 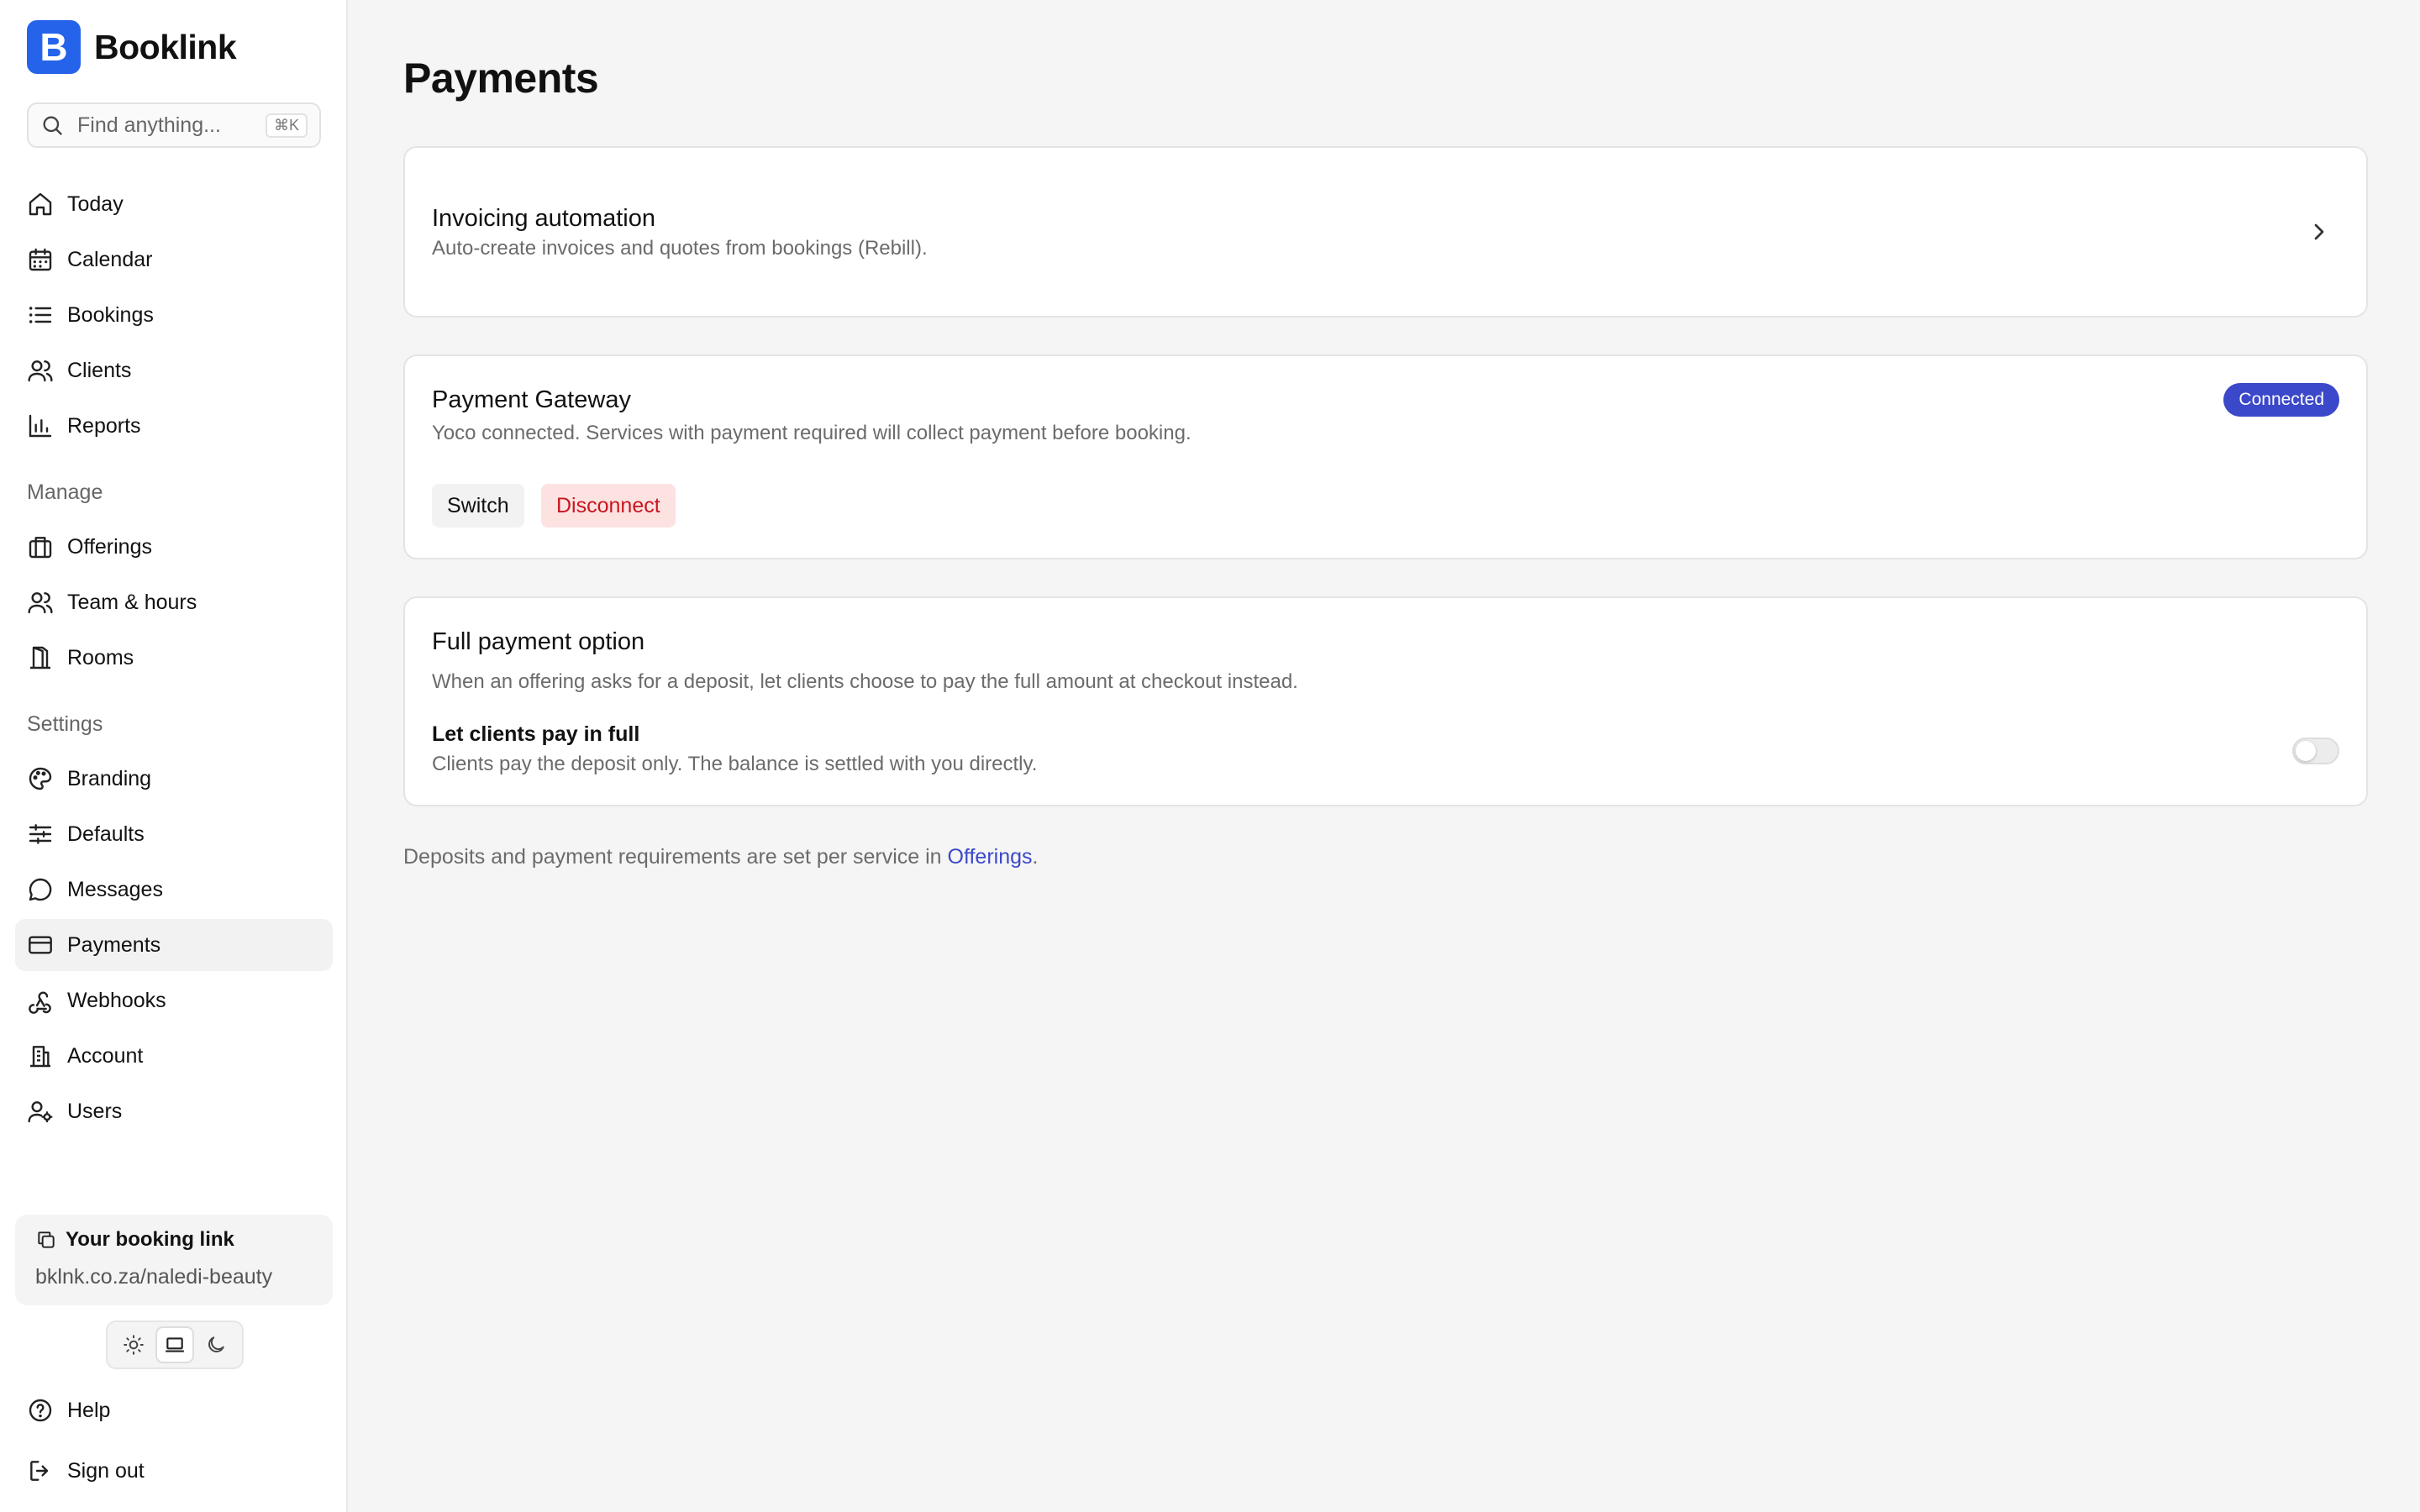 I want to click on footer-note-suffix: ., so click(x=1035, y=857).